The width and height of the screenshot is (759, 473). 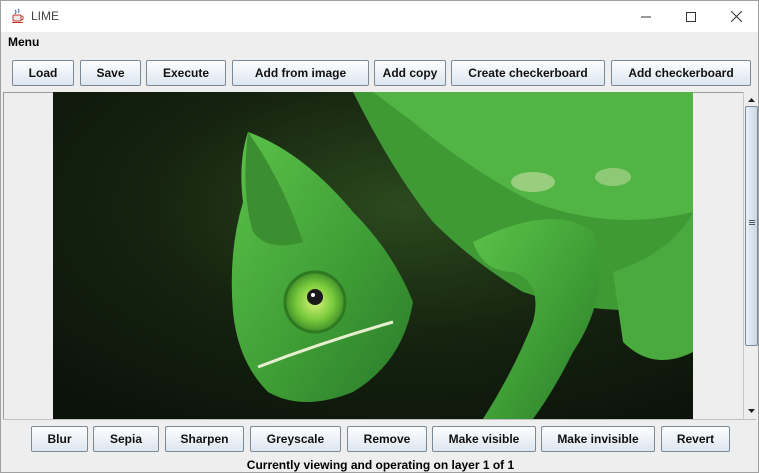 I want to click on add-from-image-button: Add from image, so click(x=300, y=73).